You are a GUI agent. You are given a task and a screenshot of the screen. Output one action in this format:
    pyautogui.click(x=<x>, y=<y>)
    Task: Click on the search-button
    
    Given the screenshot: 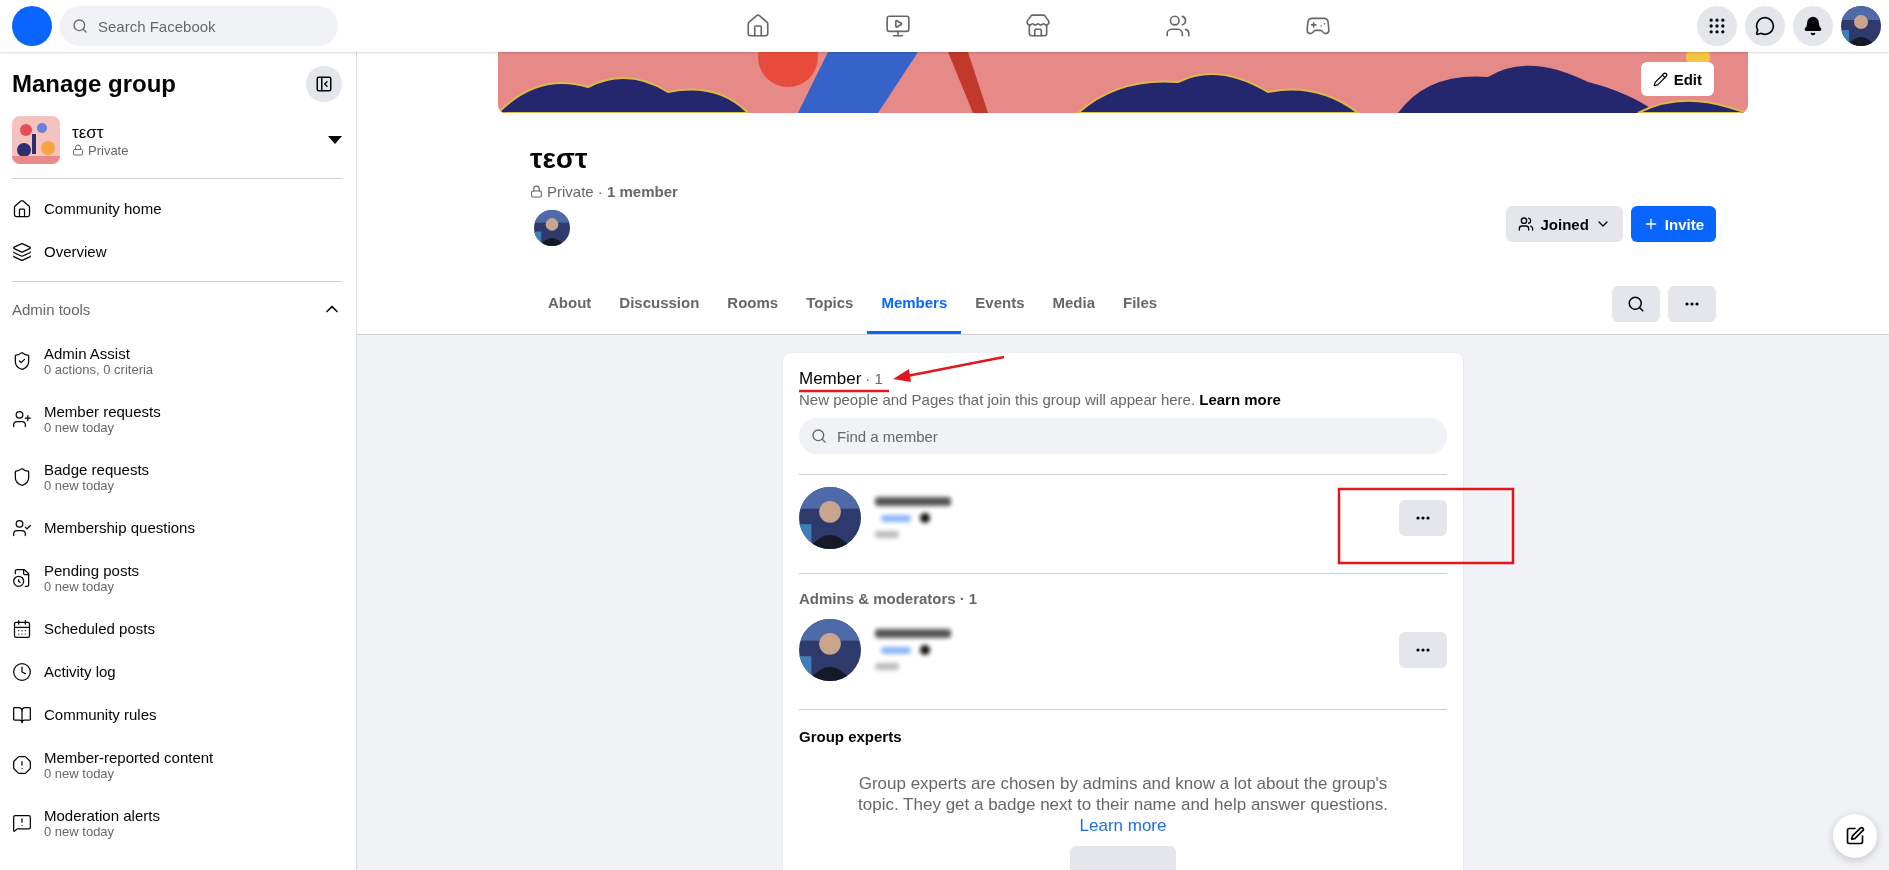 What is the action you would take?
    pyautogui.click(x=1636, y=304)
    